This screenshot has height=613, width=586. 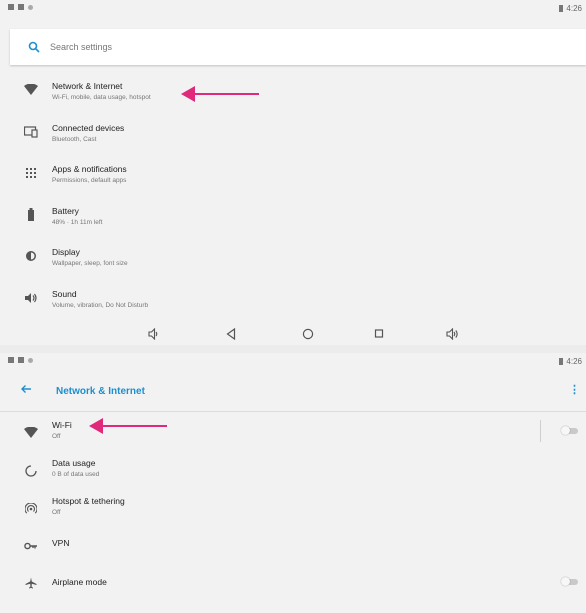 I want to click on battery-icon, so click(x=31, y=215).